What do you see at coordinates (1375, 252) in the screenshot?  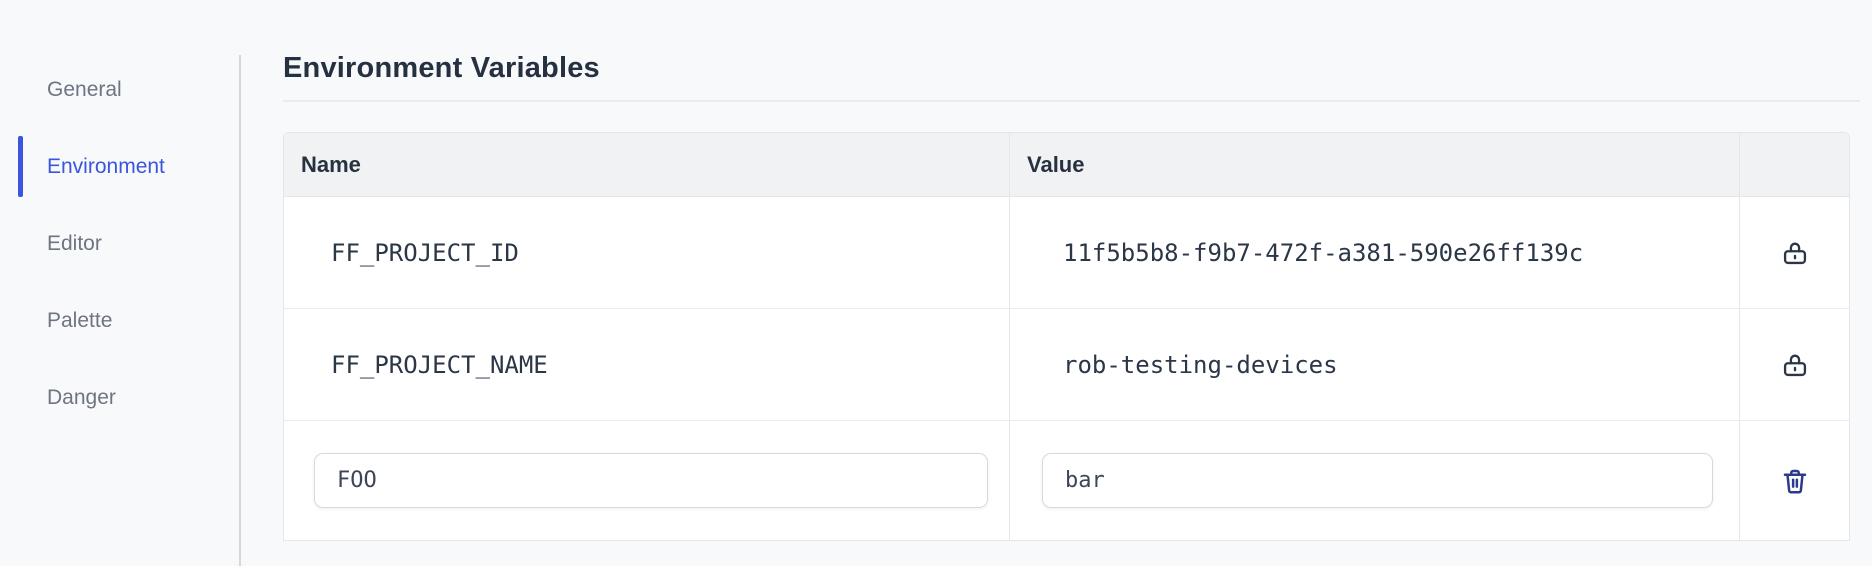 I see `env-var-value: 11f5b5b8-f9b7-472f-a381-590e26ff139c` at bounding box center [1375, 252].